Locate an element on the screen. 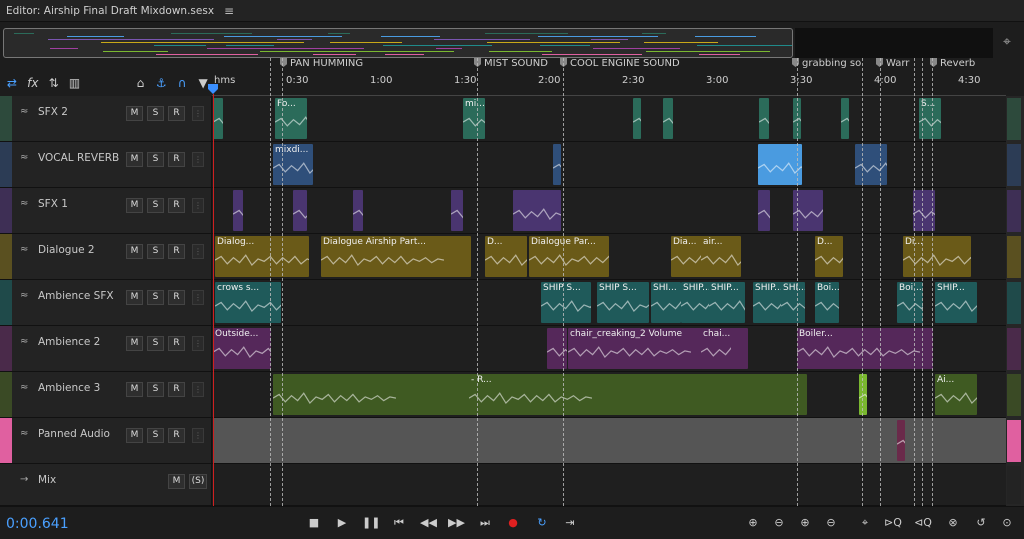 This screenshot has width=1024, height=539. session-overview is located at coordinates (398, 43).